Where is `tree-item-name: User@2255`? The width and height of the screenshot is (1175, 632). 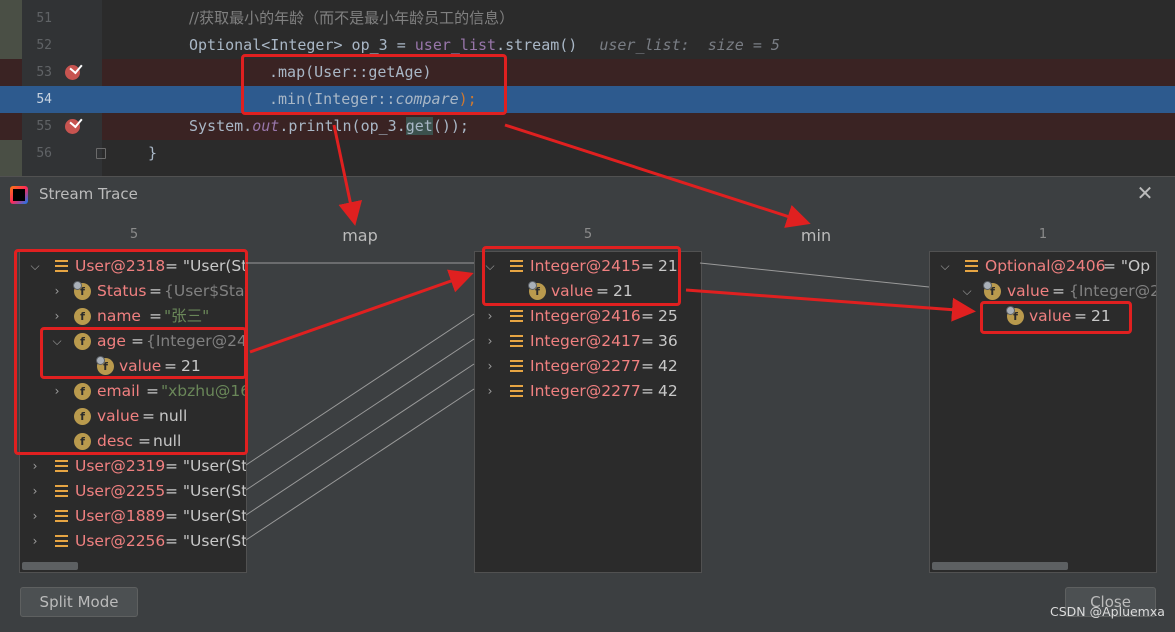 tree-item-name: User@2255 is located at coordinates (120, 491).